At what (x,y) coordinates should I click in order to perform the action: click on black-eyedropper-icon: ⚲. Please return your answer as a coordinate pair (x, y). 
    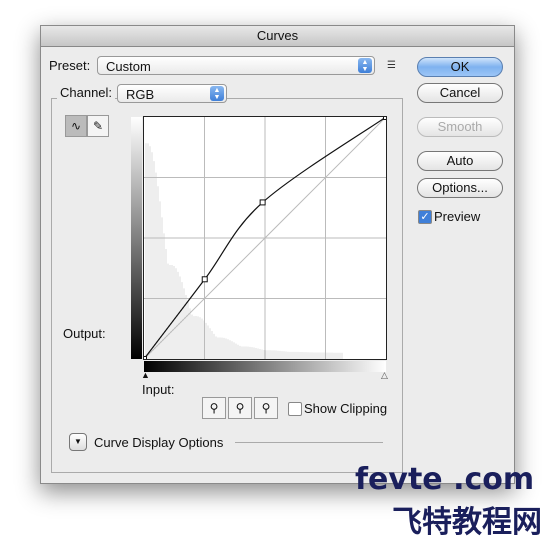
    Looking at the image, I should click on (214, 408).